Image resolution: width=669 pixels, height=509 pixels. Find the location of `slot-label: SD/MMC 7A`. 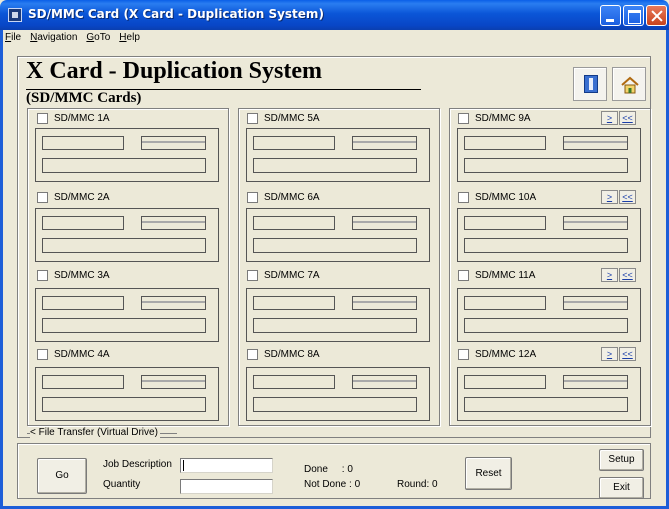

slot-label: SD/MMC 7A is located at coordinates (292, 275).